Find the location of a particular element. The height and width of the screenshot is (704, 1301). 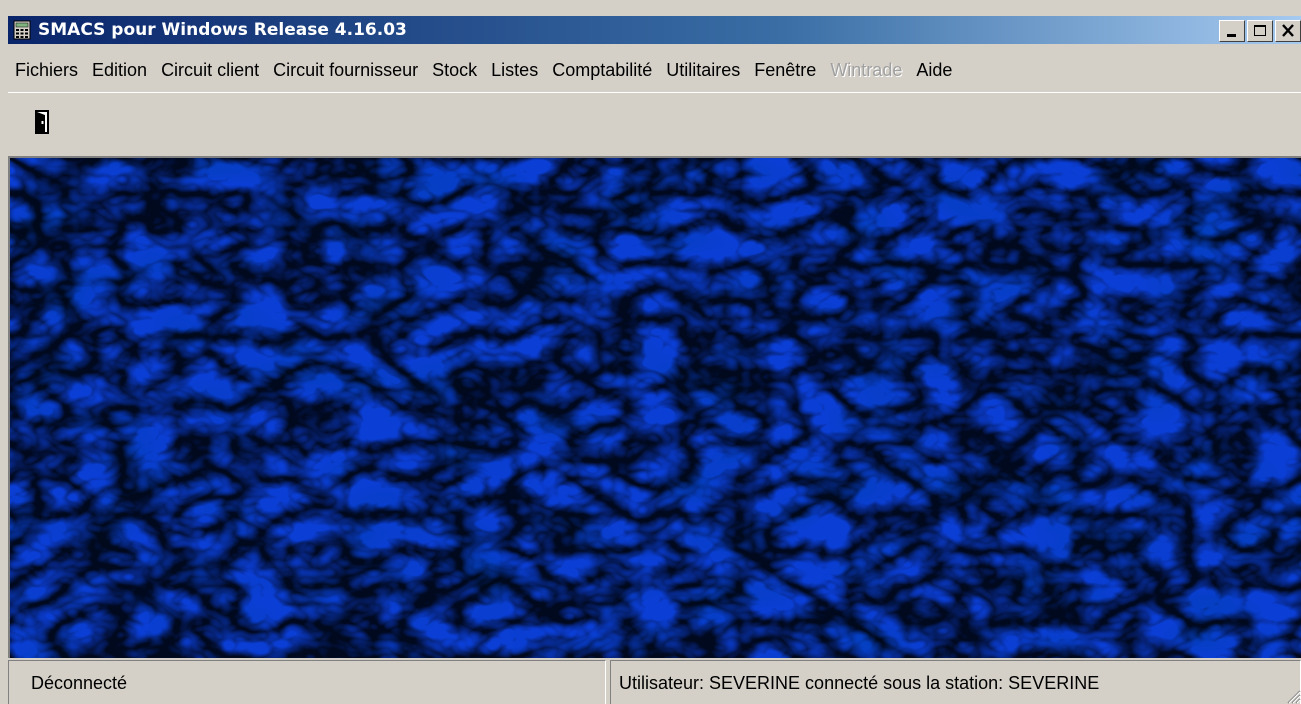

close-button is located at coordinates (1288, 31).